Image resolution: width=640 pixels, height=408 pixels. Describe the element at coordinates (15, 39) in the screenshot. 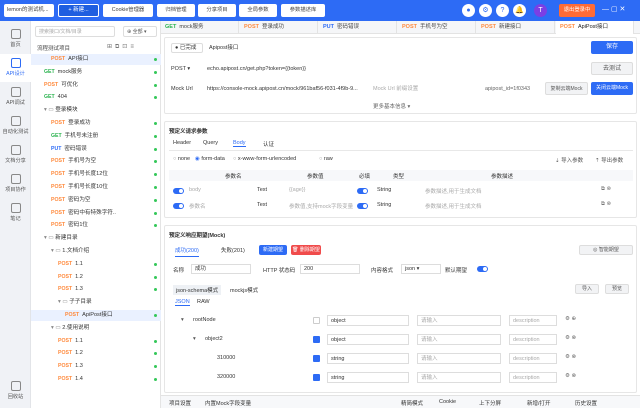

I see `rail-home: 首页` at that location.